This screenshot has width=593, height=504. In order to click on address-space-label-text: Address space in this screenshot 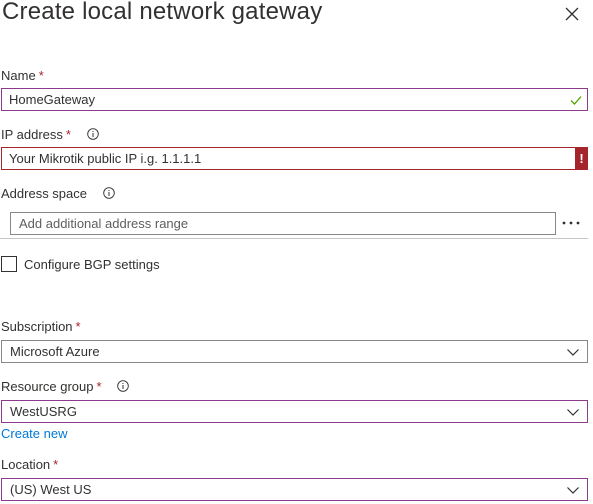, I will do `click(44, 193)`.